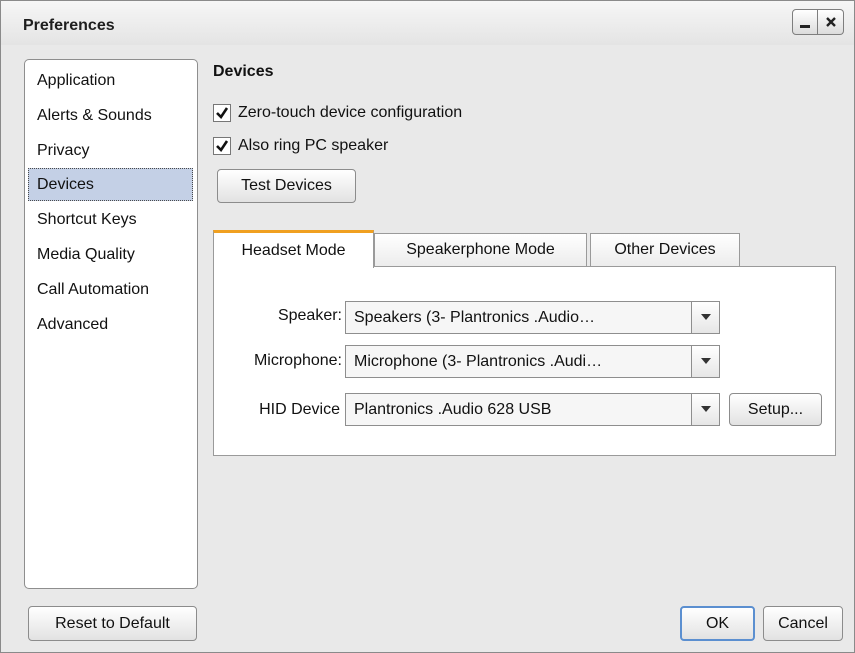 The width and height of the screenshot is (855, 653). I want to click on sidebar-item-advanced: Advanced, so click(110, 324).